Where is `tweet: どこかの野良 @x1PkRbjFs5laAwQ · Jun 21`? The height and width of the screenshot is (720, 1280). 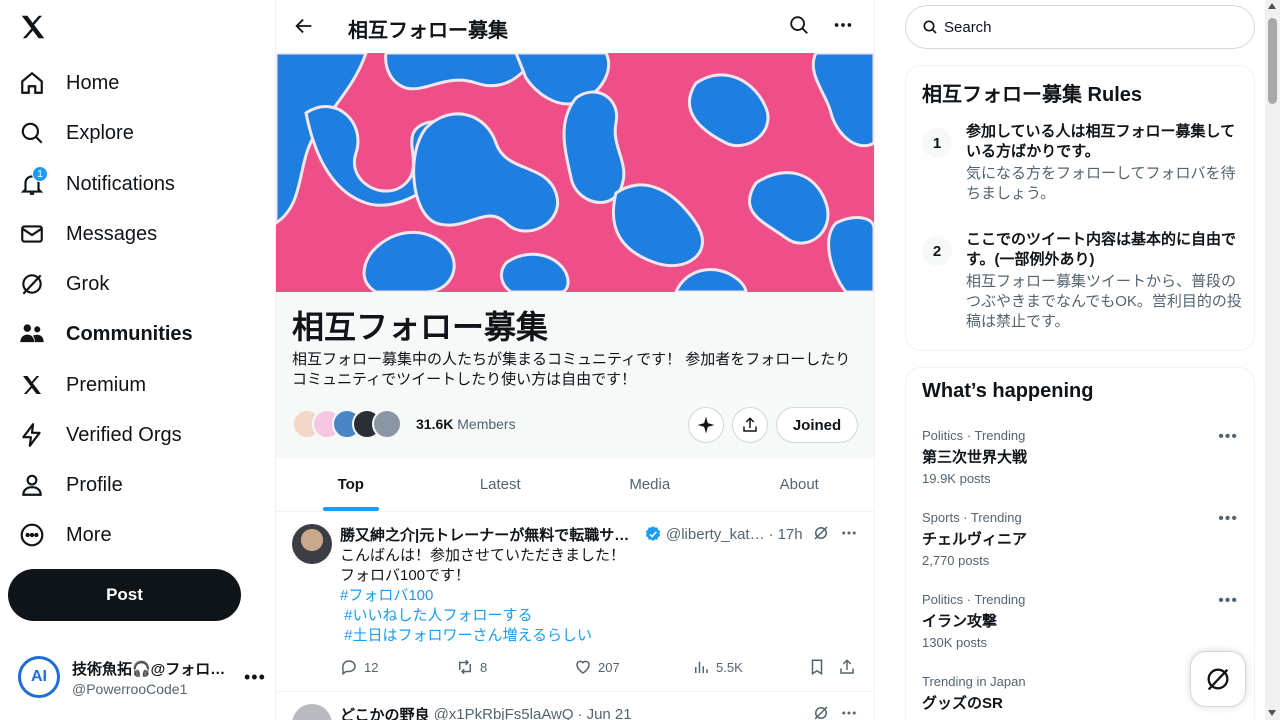 tweet: どこかの野良 @x1PkRbjFs5laAwQ · Jun 21 is located at coordinates (575, 706).